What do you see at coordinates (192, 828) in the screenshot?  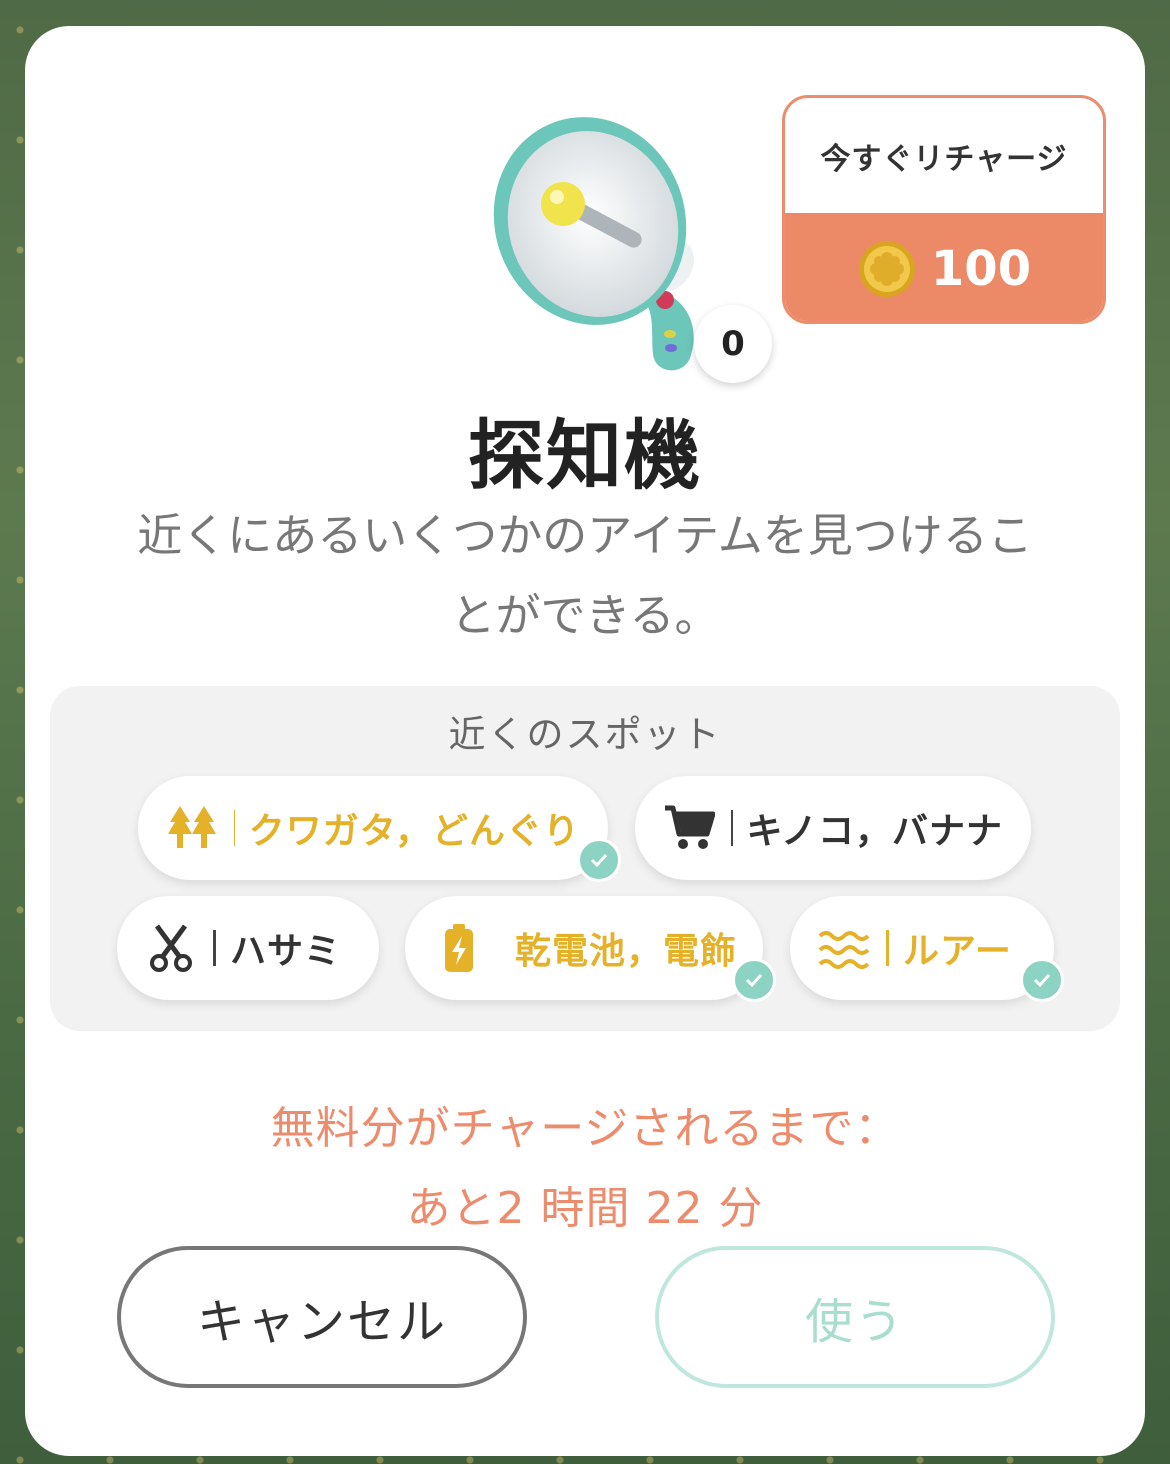 I see `trees-icon` at bounding box center [192, 828].